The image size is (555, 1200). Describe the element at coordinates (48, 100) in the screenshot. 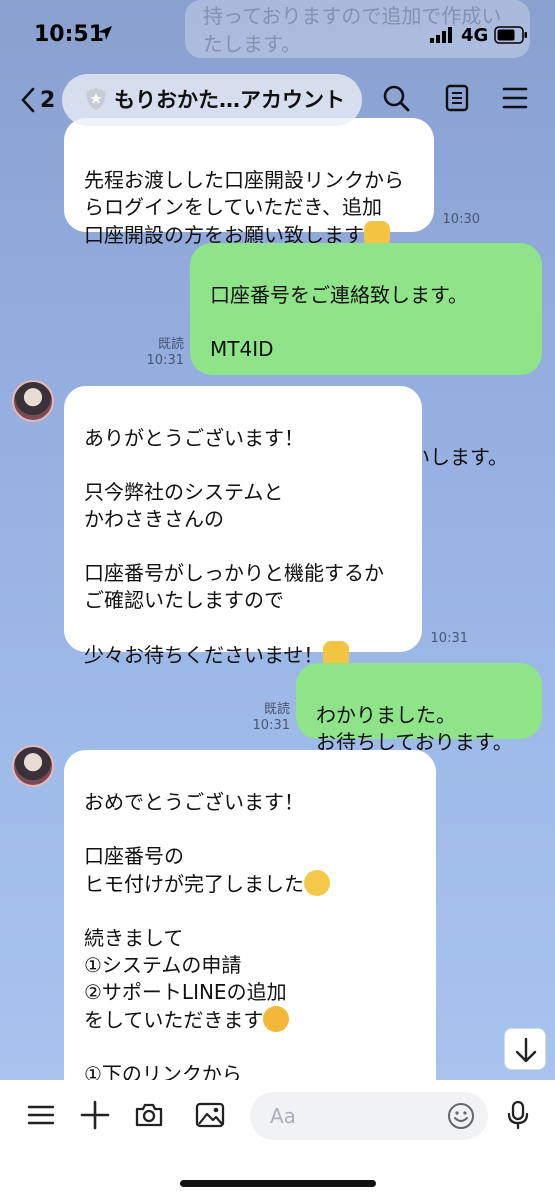

I see `unread-count: 2` at that location.